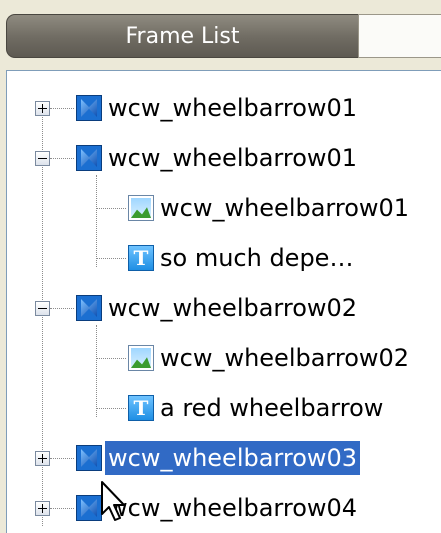  What do you see at coordinates (113, 501) in the screenshot?
I see `mouse-cursor-icon` at bounding box center [113, 501].